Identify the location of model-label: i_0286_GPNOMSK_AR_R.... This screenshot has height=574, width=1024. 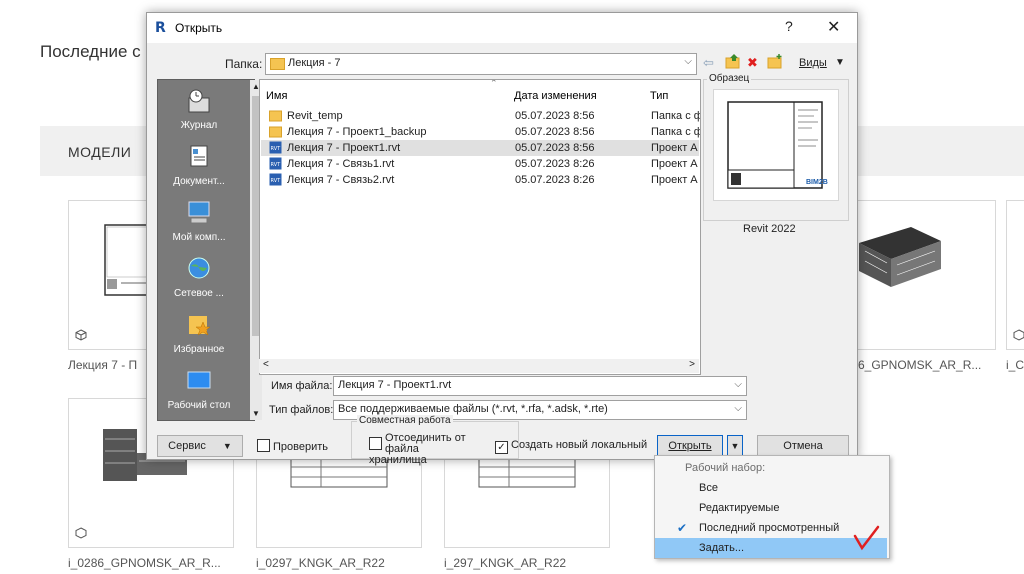
(144, 563).